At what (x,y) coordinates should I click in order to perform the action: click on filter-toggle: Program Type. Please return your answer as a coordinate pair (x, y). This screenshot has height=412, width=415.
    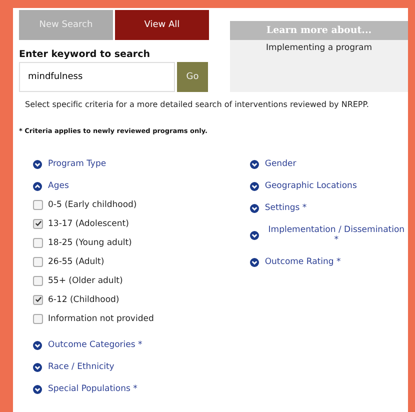
    Looking at the image, I should click on (69, 164).